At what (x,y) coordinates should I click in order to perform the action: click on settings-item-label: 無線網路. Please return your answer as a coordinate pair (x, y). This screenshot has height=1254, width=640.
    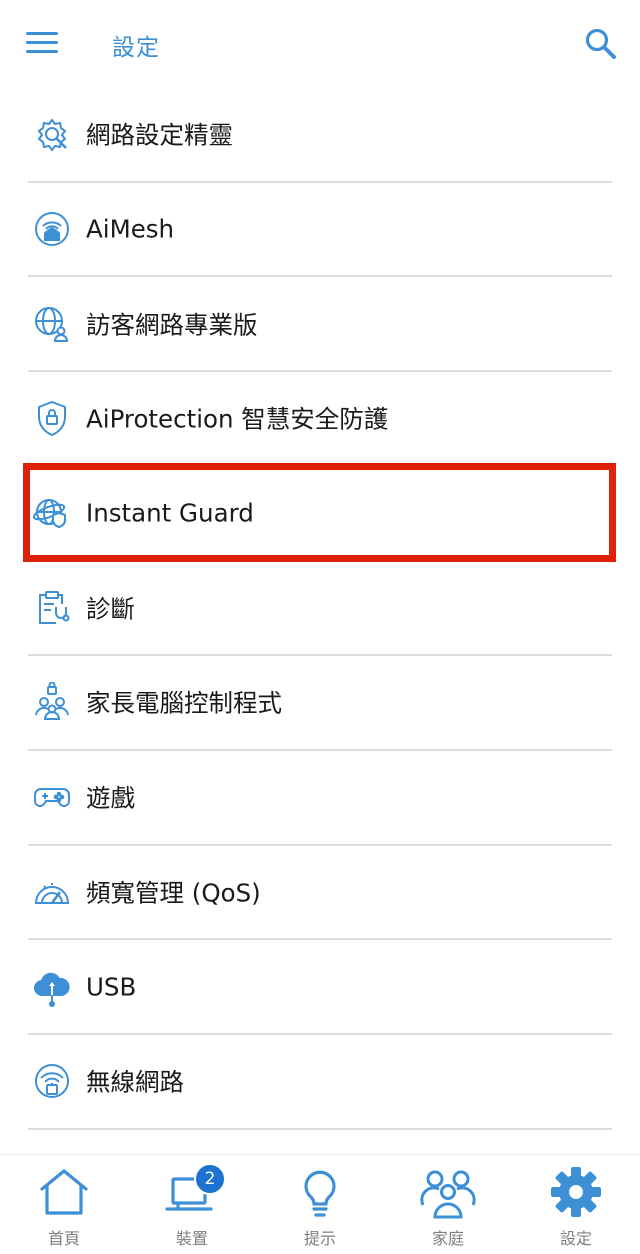
    Looking at the image, I should click on (135, 1082).